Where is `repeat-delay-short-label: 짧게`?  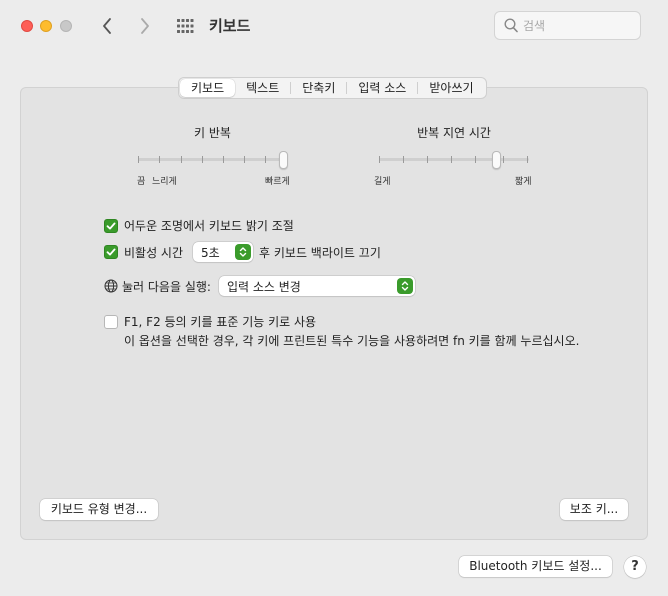 repeat-delay-short-label: 짧게 is located at coordinates (523, 182).